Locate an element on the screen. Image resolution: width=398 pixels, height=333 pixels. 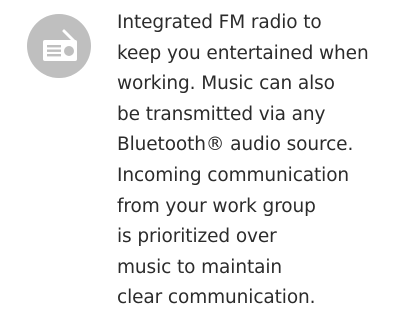
radio-icon is located at coordinates (59, 46).